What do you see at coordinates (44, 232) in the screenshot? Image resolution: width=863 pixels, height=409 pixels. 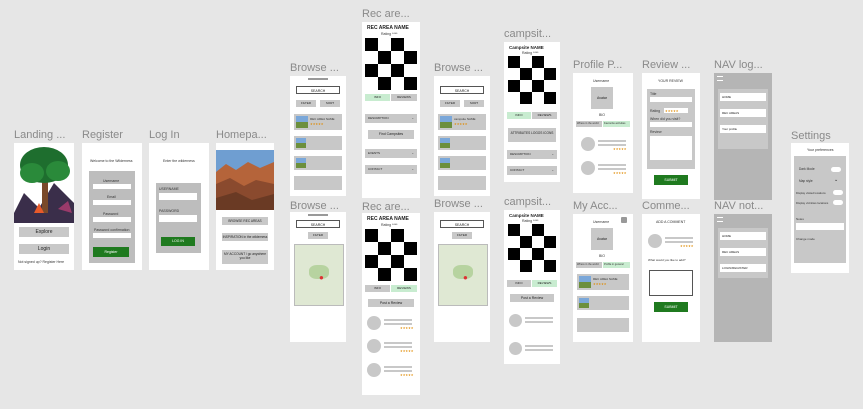 I see `explore-button: Explore` at bounding box center [44, 232].